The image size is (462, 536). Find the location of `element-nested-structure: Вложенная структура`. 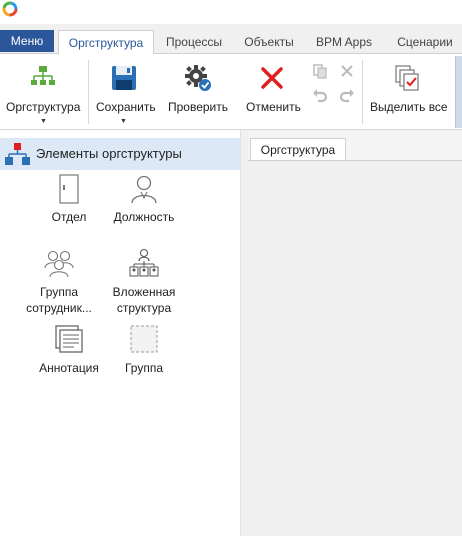

element-nested-structure: Вложенная структура is located at coordinates (144, 283).